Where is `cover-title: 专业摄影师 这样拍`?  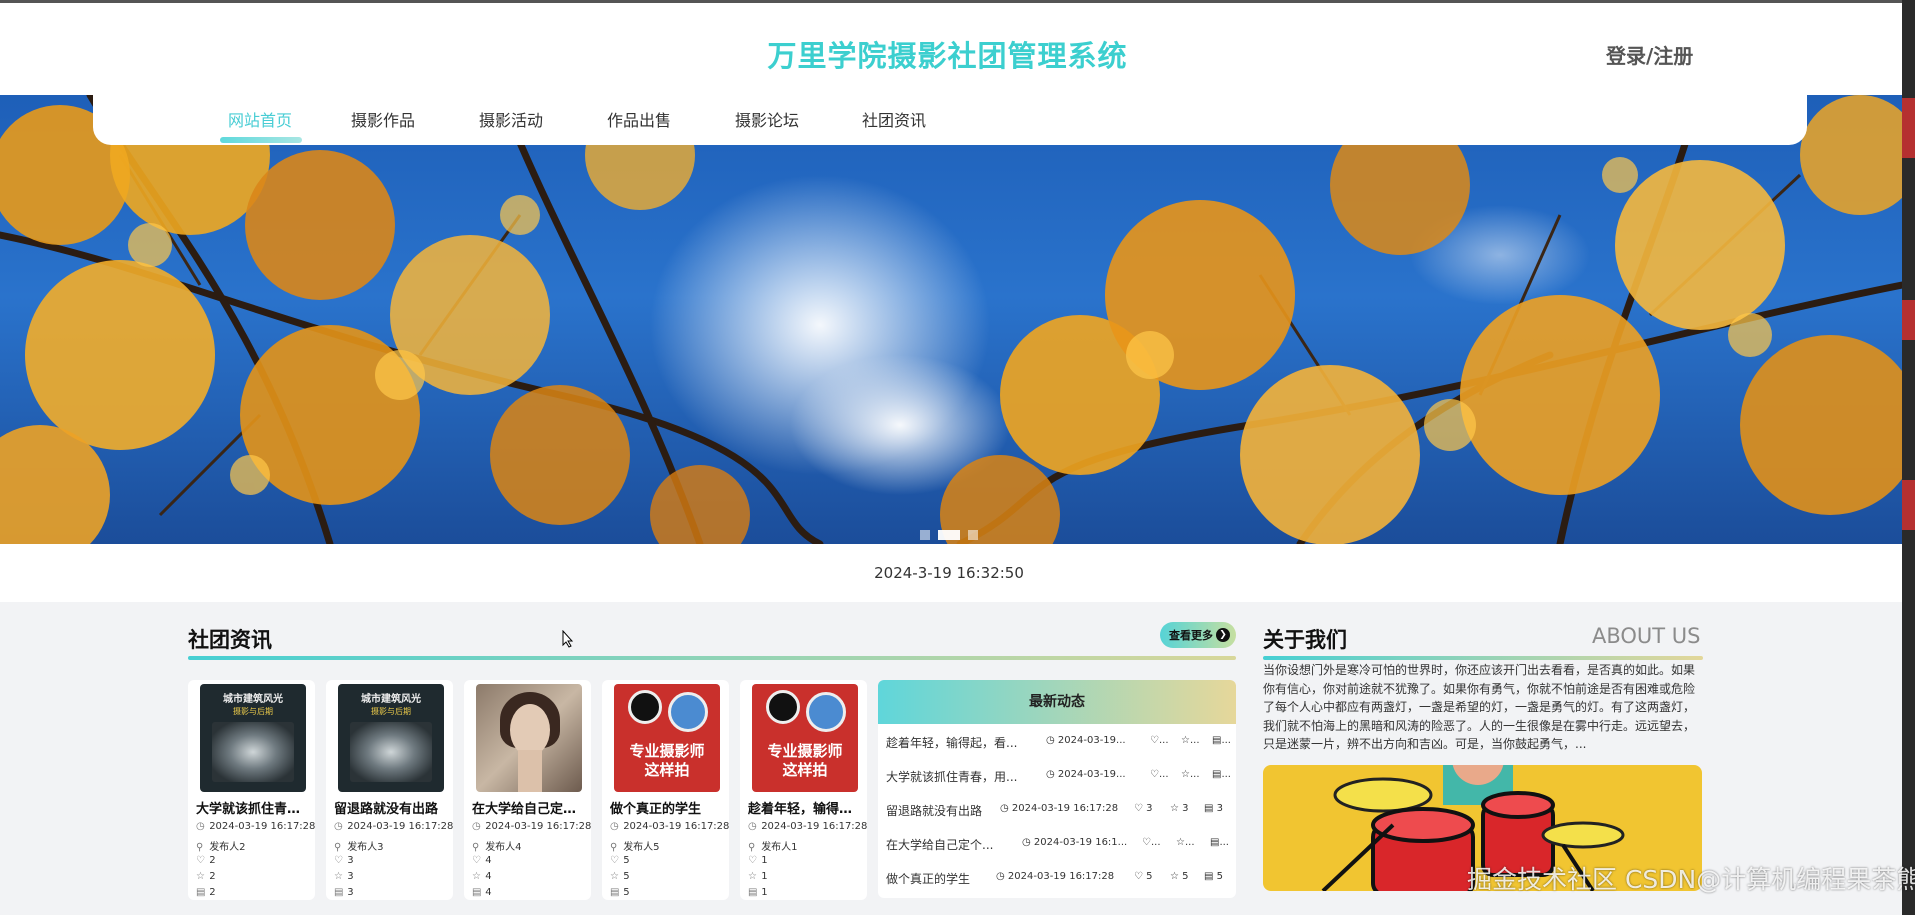 cover-title: 专业摄影师 这样拍 is located at coordinates (667, 760).